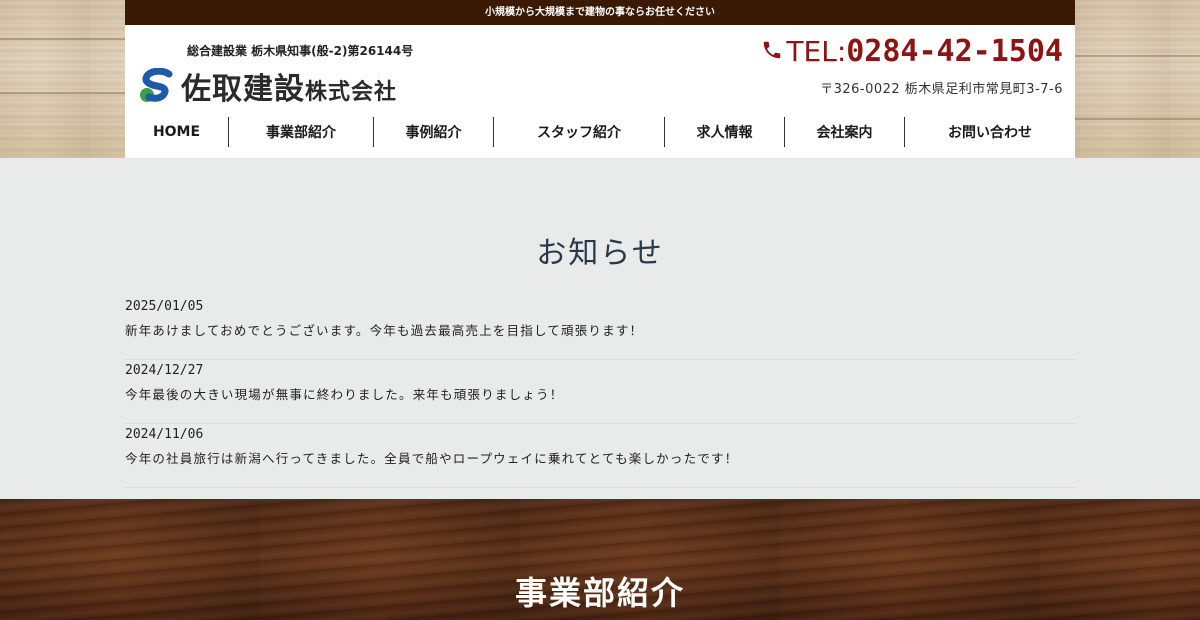 This screenshot has width=1200, height=620. What do you see at coordinates (300, 51) in the screenshot?
I see `license-text: 総合建設業 栃木県知事(般-2)第26144号` at bounding box center [300, 51].